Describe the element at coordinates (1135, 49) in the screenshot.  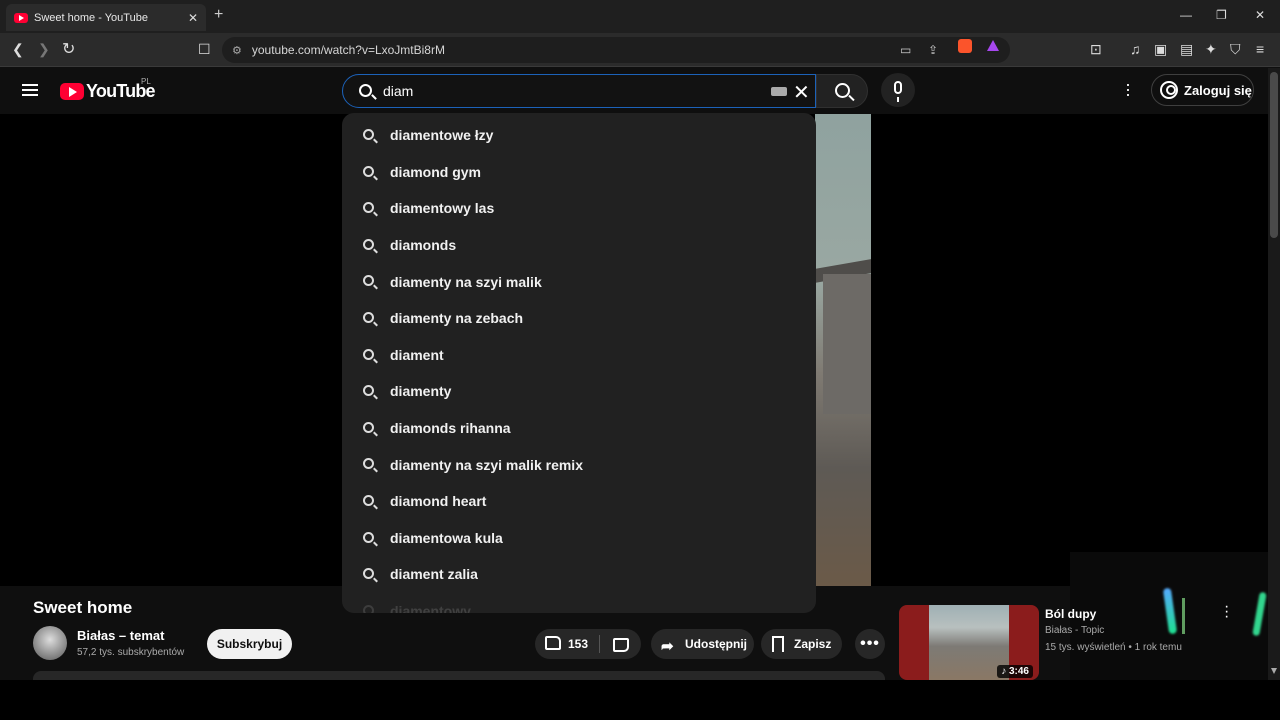
I see `media-icon: ♫` at that location.